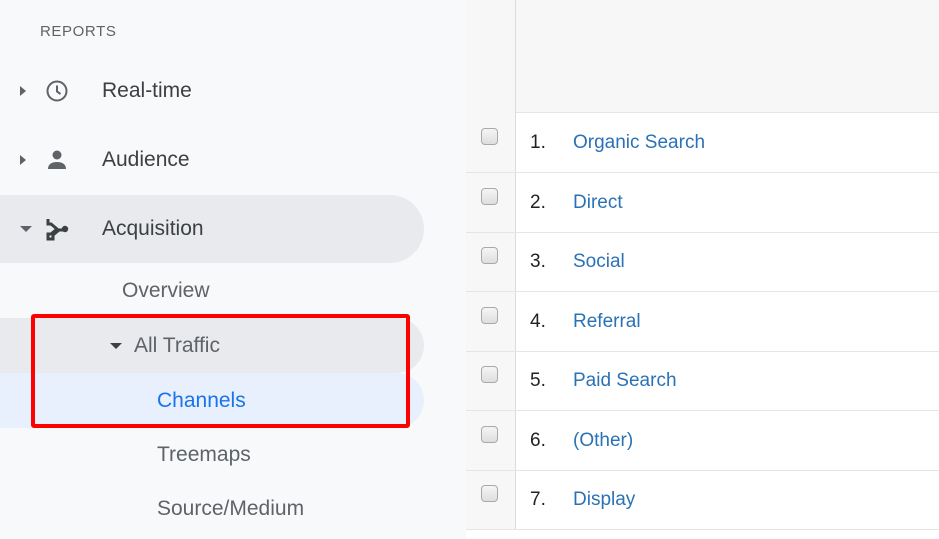 The width and height of the screenshot is (939, 539). Describe the element at coordinates (538, 380) in the screenshot. I see `row-number: 5.` at that location.